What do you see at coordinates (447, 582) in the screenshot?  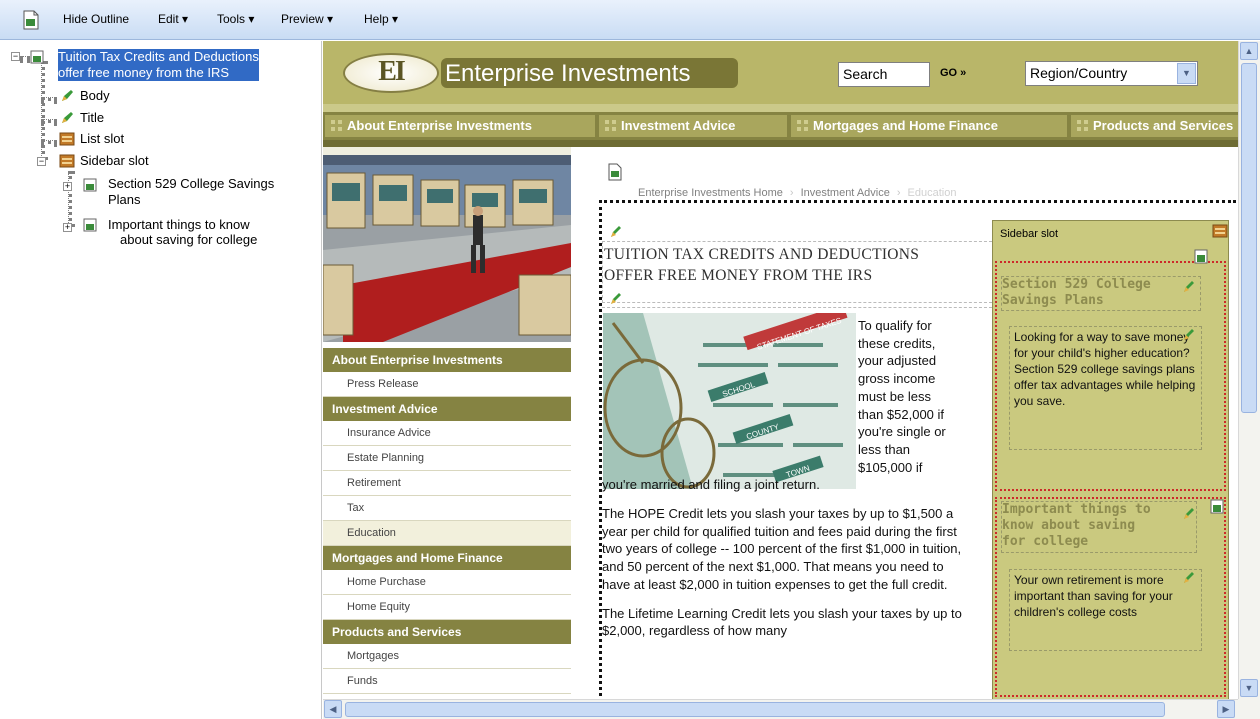 I see `side-nav-item: Home Purchase` at bounding box center [447, 582].